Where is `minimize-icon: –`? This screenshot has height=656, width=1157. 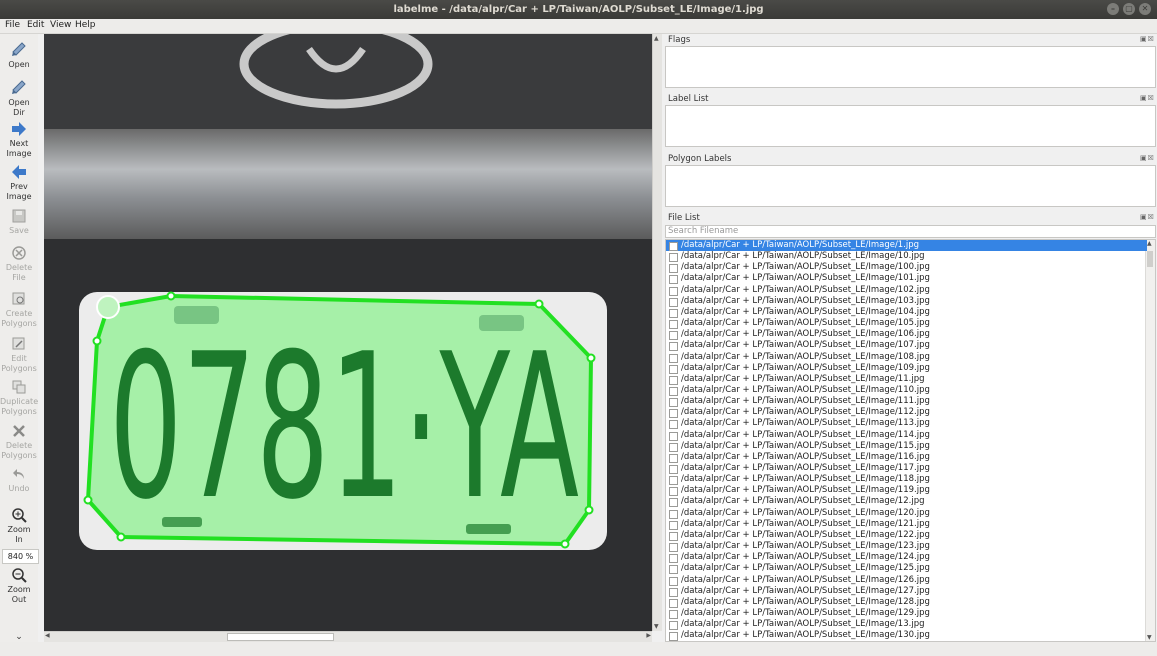
minimize-icon: – is located at coordinates (1113, 9).